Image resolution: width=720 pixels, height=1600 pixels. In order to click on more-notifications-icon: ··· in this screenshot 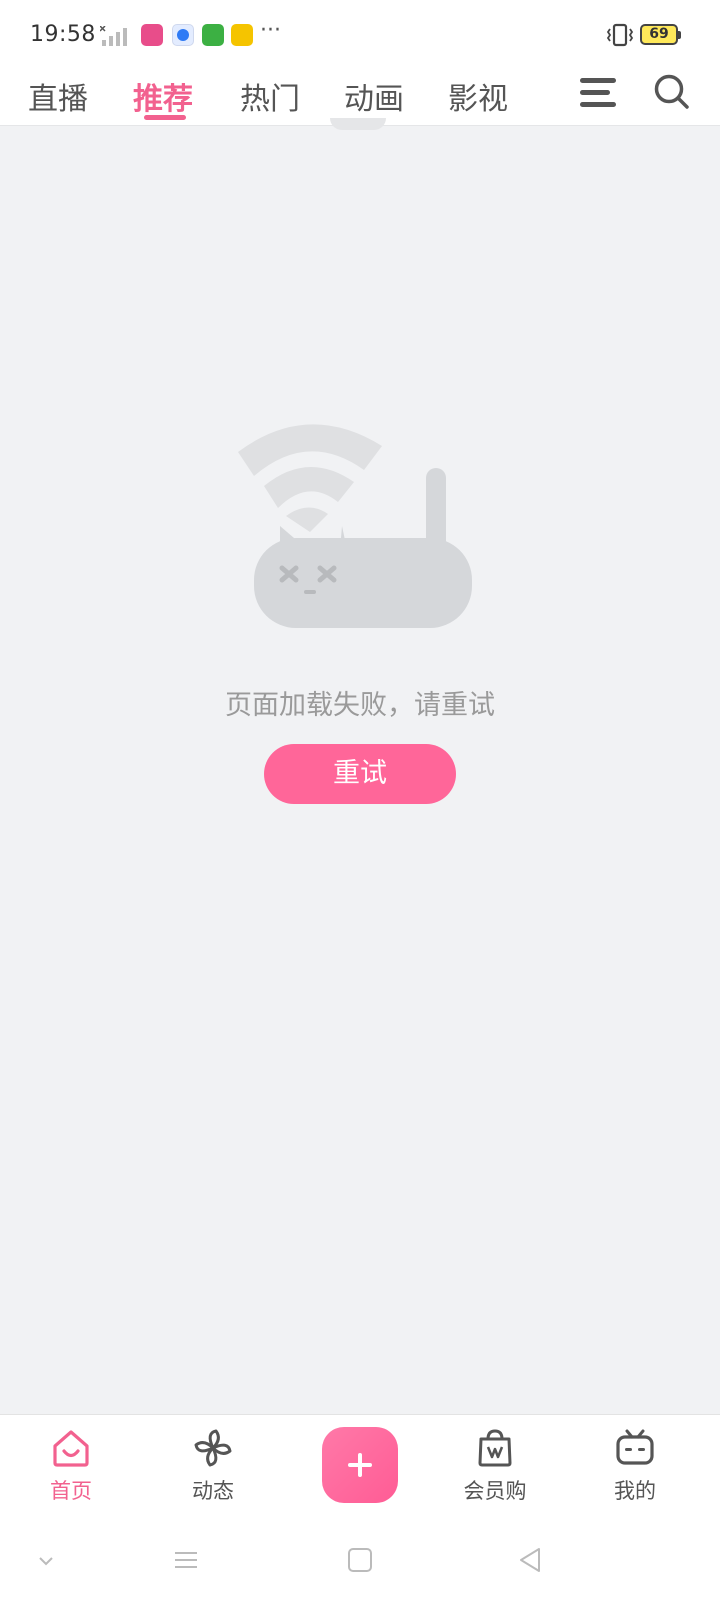, I will do `click(270, 30)`.